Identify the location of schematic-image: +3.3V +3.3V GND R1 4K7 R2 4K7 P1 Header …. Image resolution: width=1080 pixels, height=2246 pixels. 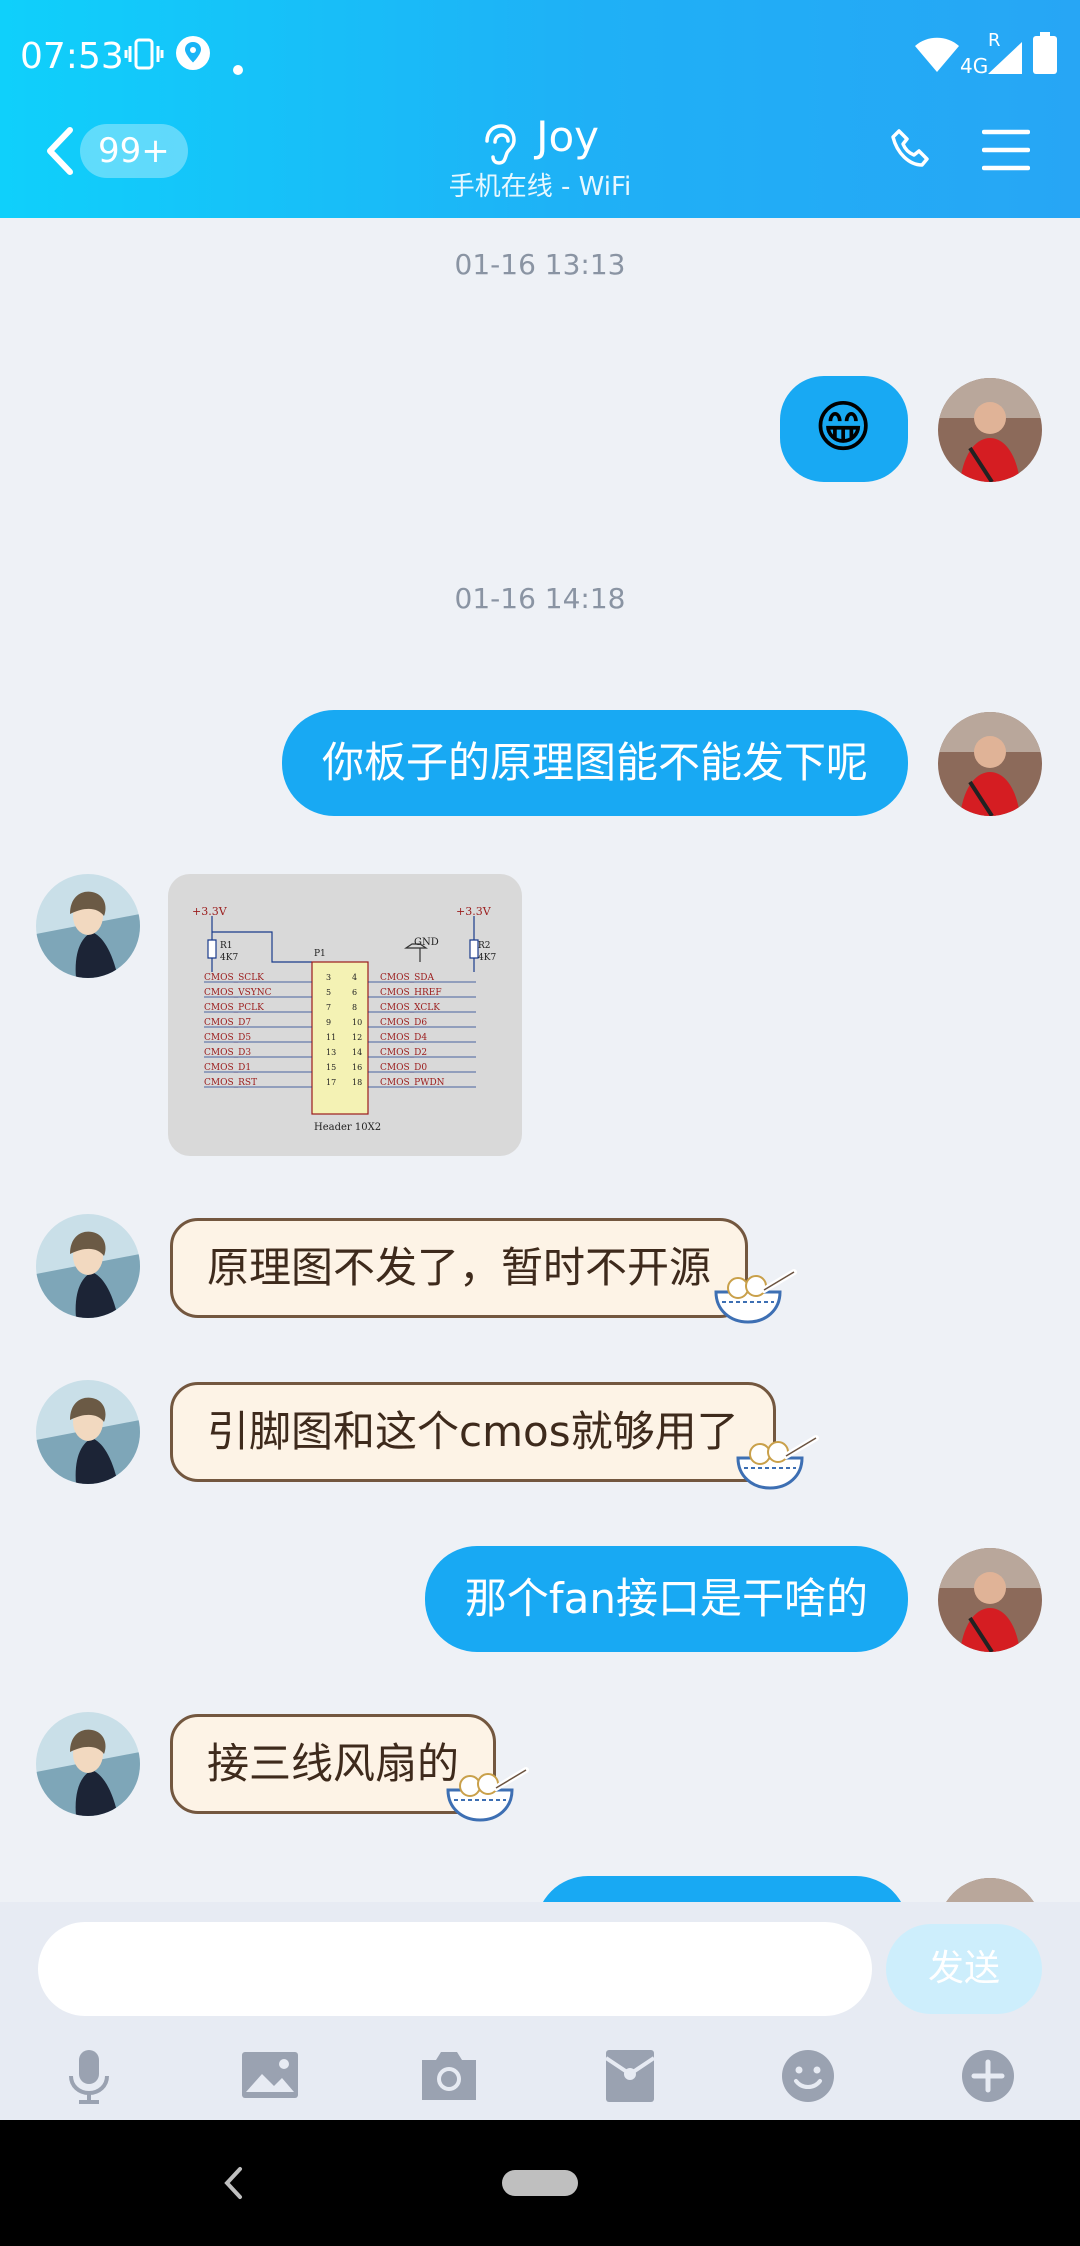
(345, 1015).